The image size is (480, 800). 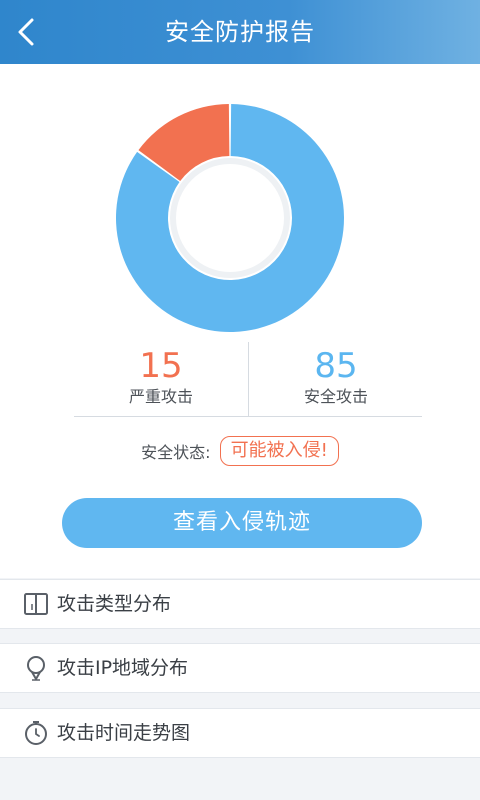 What do you see at coordinates (124, 733) in the screenshot?
I see `menu-item-label: 攻击时间走势图` at bounding box center [124, 733].